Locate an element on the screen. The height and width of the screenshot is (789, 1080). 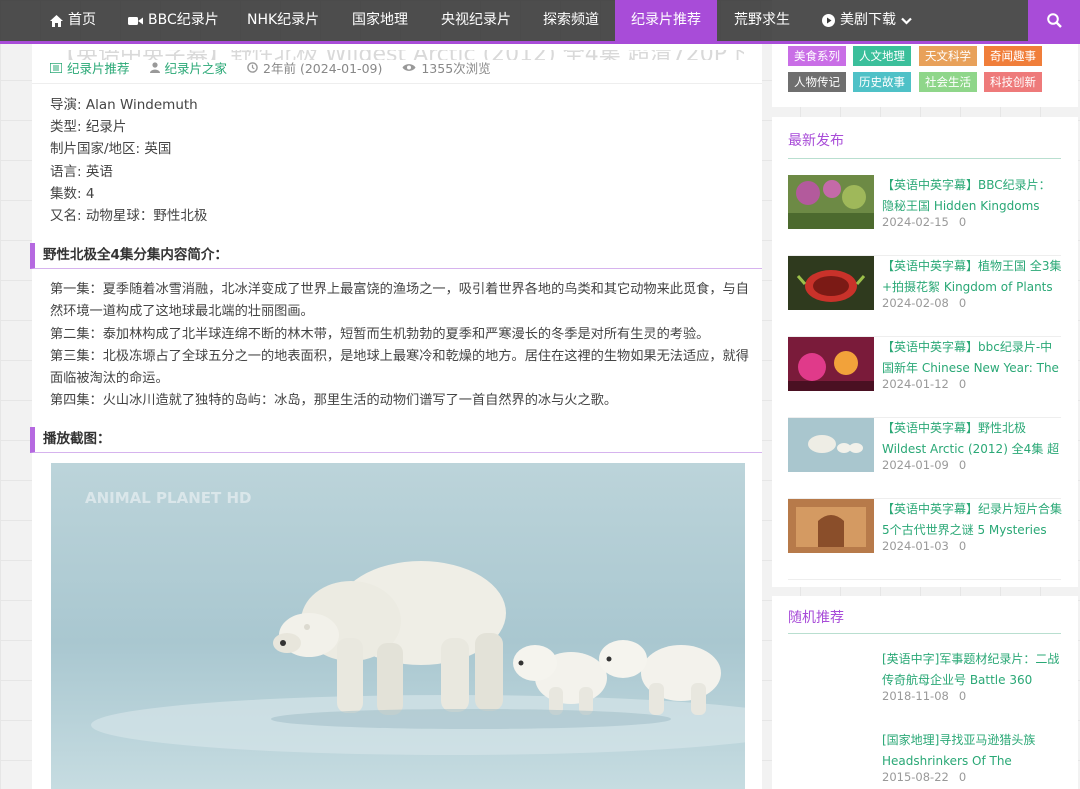
eye-icon is located at coordinates (409, 67).